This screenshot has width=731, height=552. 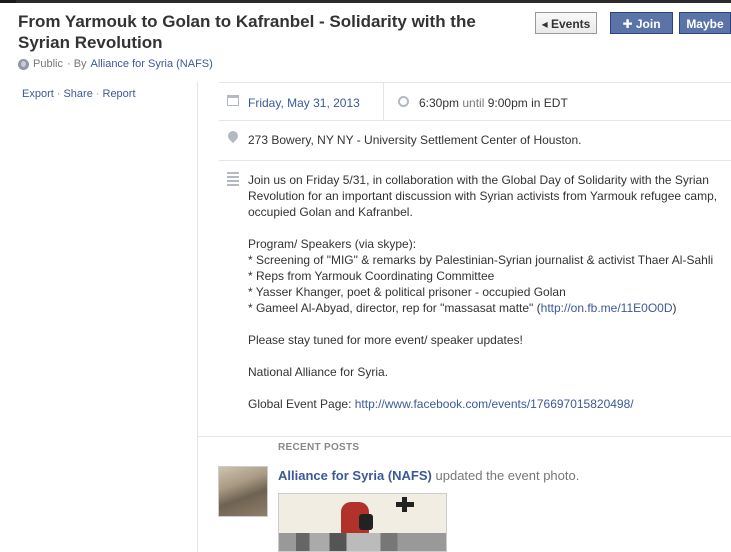 I want to click on top-bar, so click(x=365, y=1).